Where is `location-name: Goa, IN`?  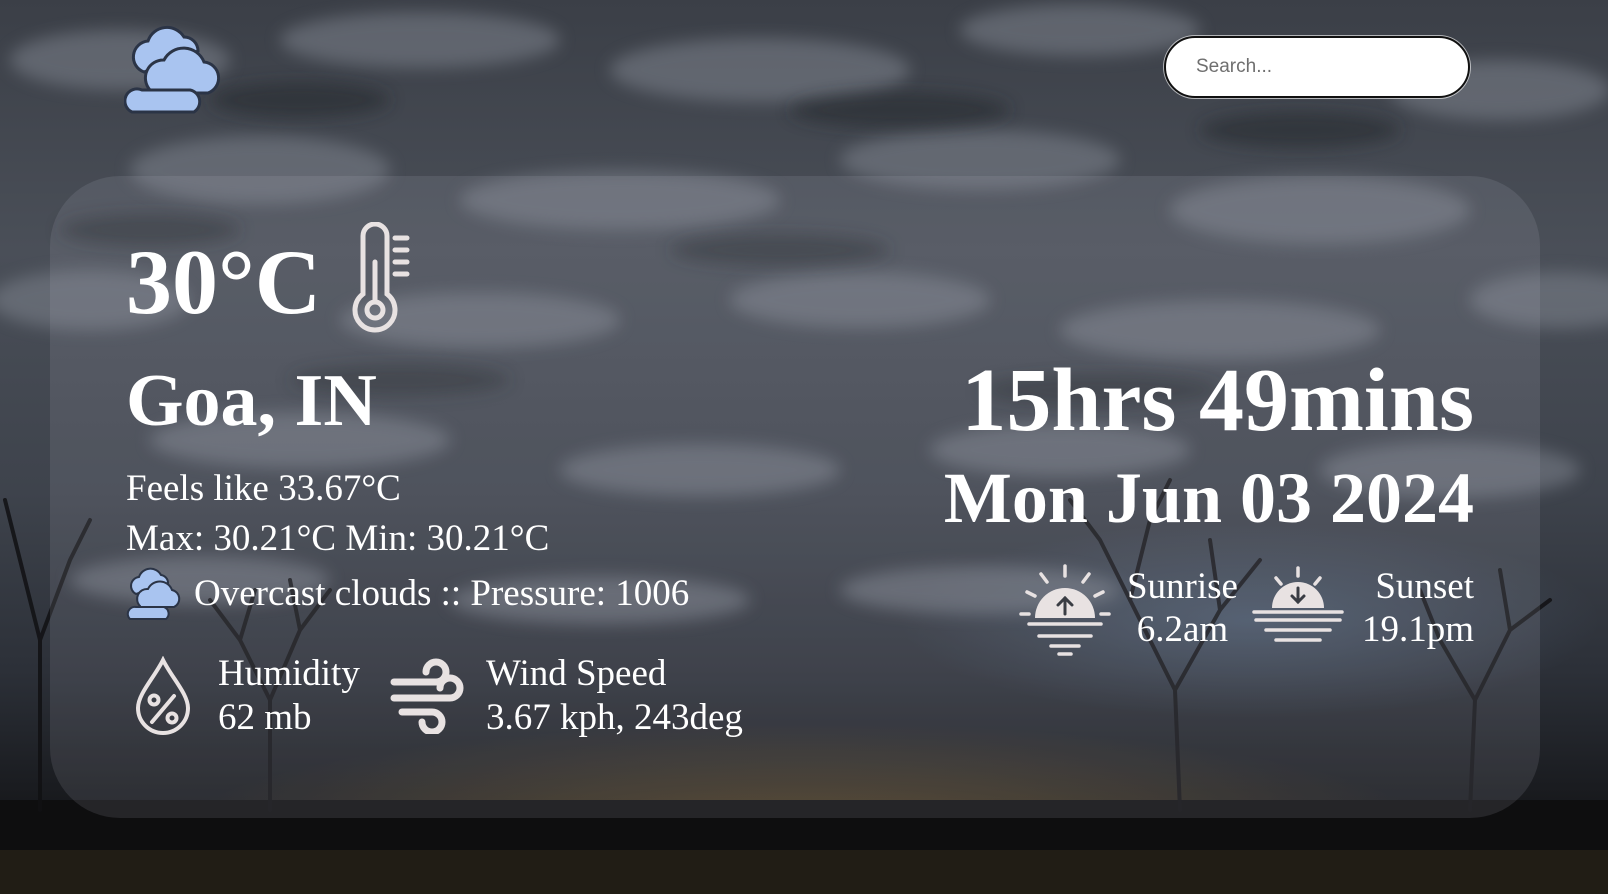
location-name: Goa, IN is located at coordinates (251, 401).